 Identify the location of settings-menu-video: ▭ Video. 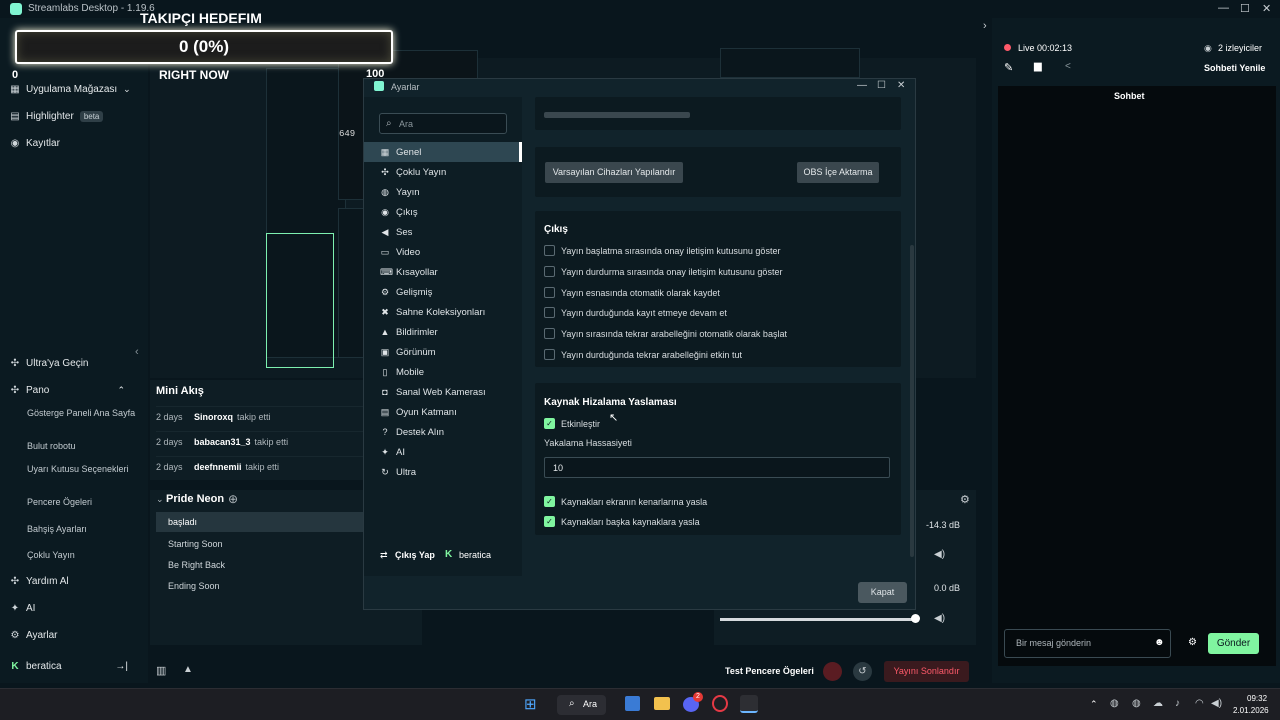
(443, 252).